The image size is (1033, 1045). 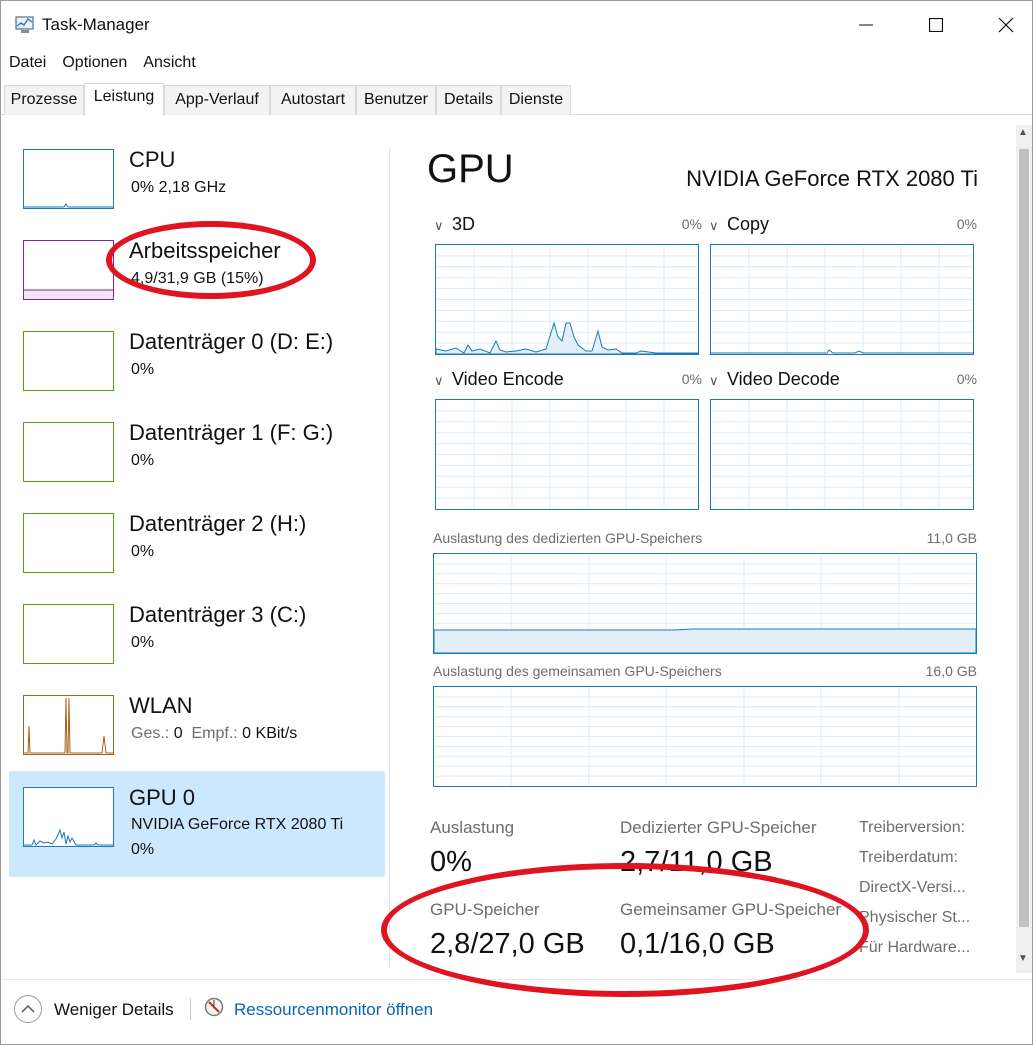 I want to click on annotation-ellipse-memory, so click(x=211, y=260).